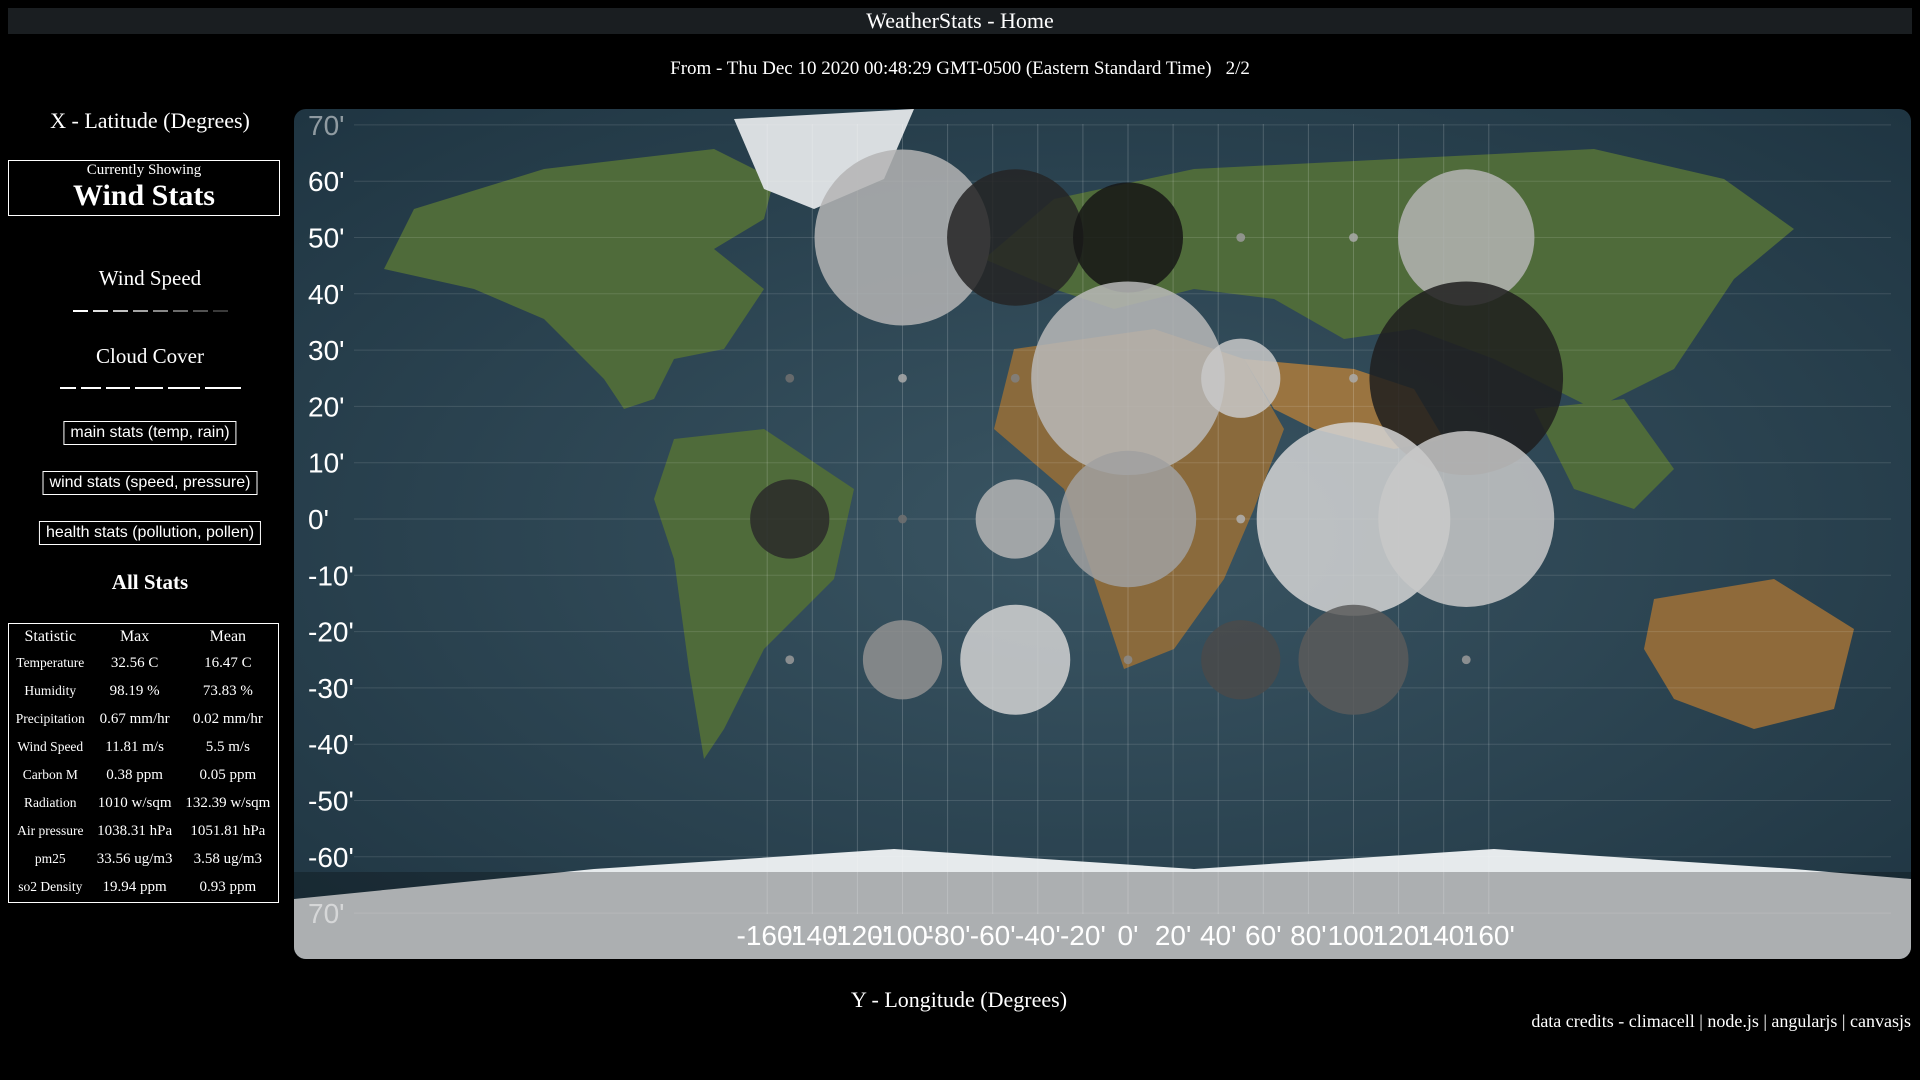 The width and height of the screenshot is (1920, 1080). What do you see at coordinates (227, 691) in the screenshot?
I see `stat-mean: 73.83 %` at bounding box center [227, 691].